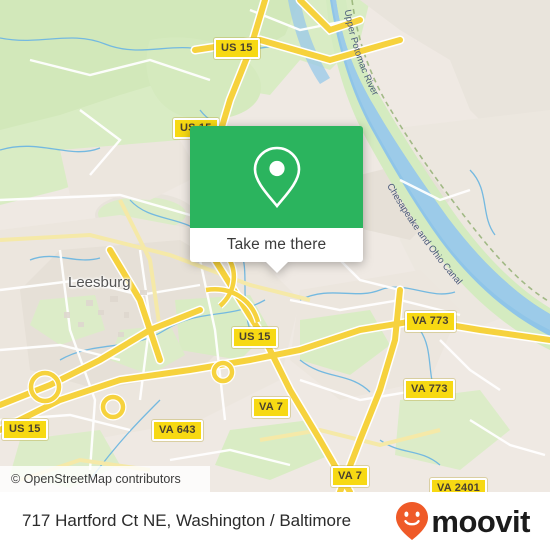 The width and height of the screenshot is (550, 550). What do you see at coordinates (237, 48) in the screenshot?
I see `road-shield-us-15-north: US 15` at bounding box center [237, 48].